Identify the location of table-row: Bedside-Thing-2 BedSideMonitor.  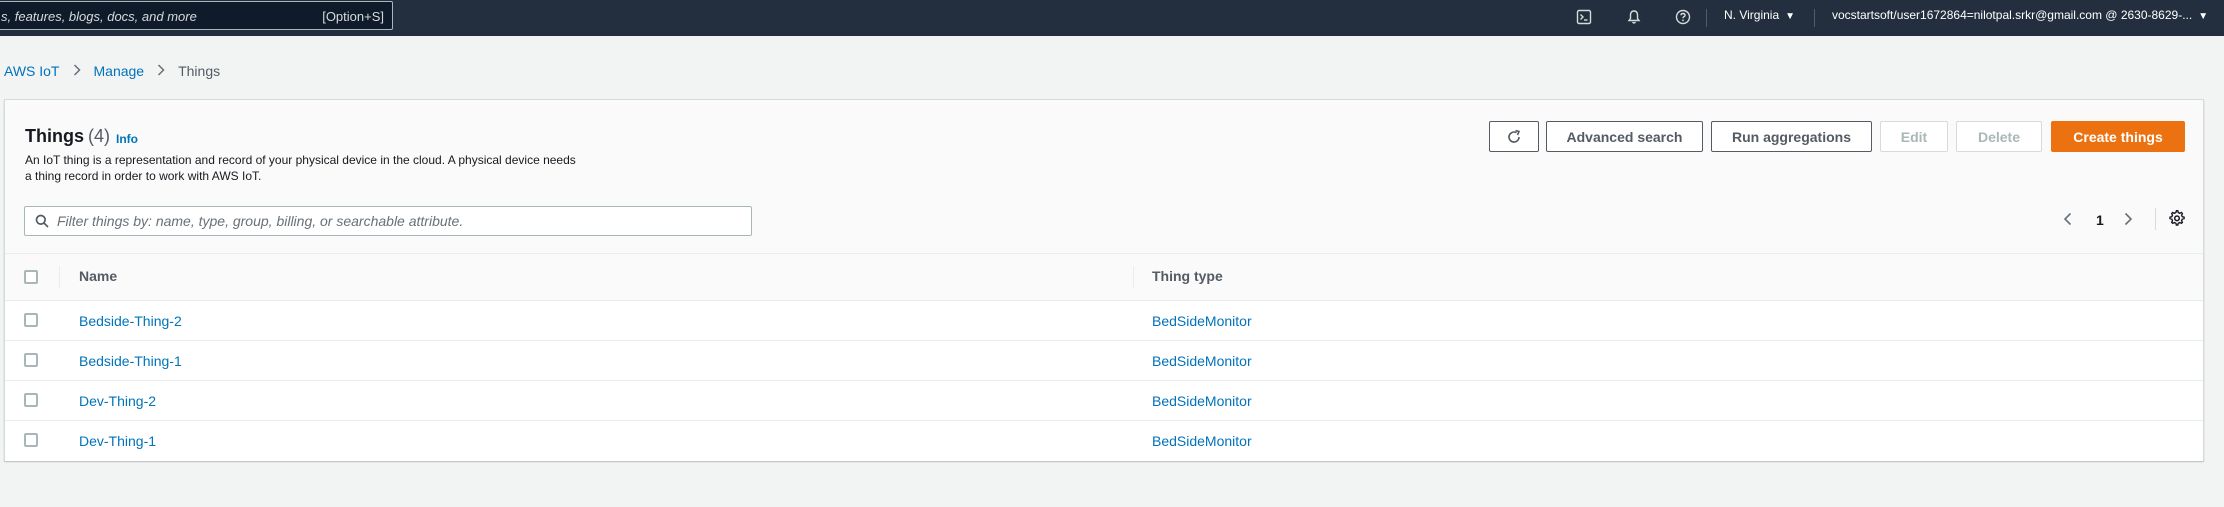
(1104, 321).